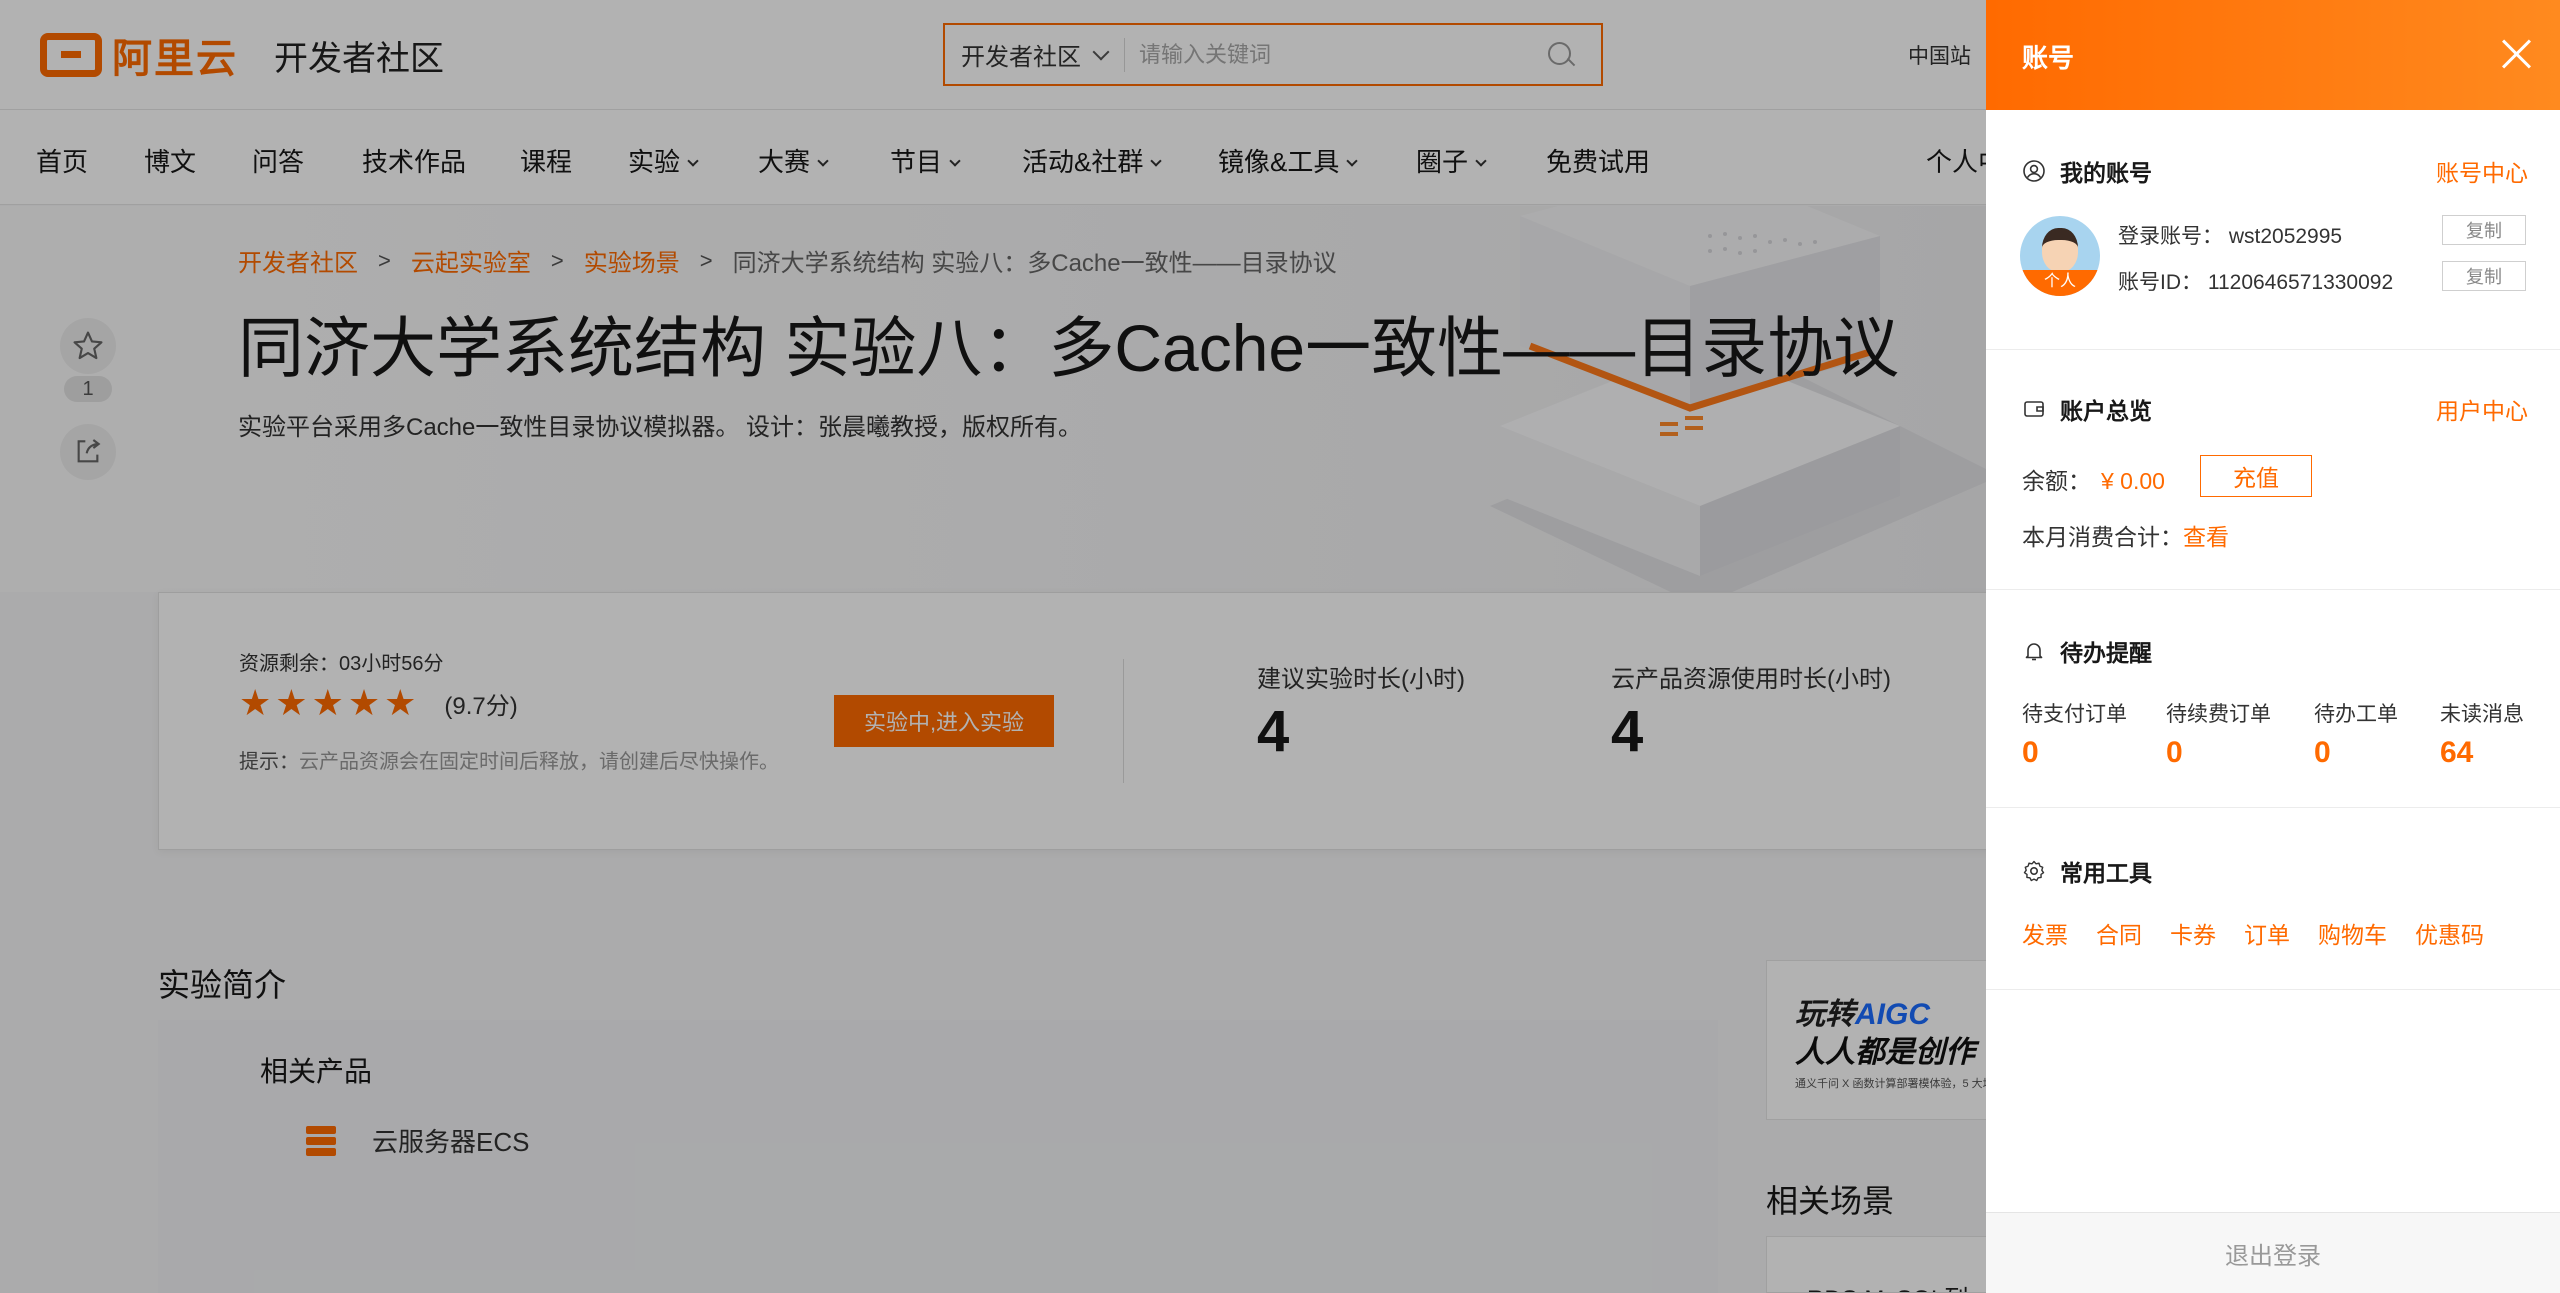 The image size is (2560, 1293). What do you see at coordinates (2034, 871) in the screenshot?
I see `gear-icon` at bounding box center [2034, 871].